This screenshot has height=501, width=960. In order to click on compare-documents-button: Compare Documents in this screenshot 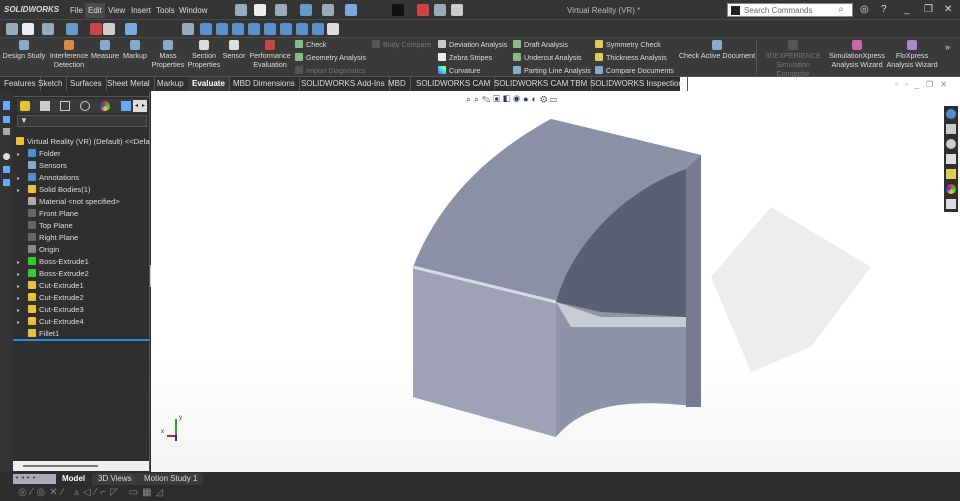, I will do `click(634, 70)`.